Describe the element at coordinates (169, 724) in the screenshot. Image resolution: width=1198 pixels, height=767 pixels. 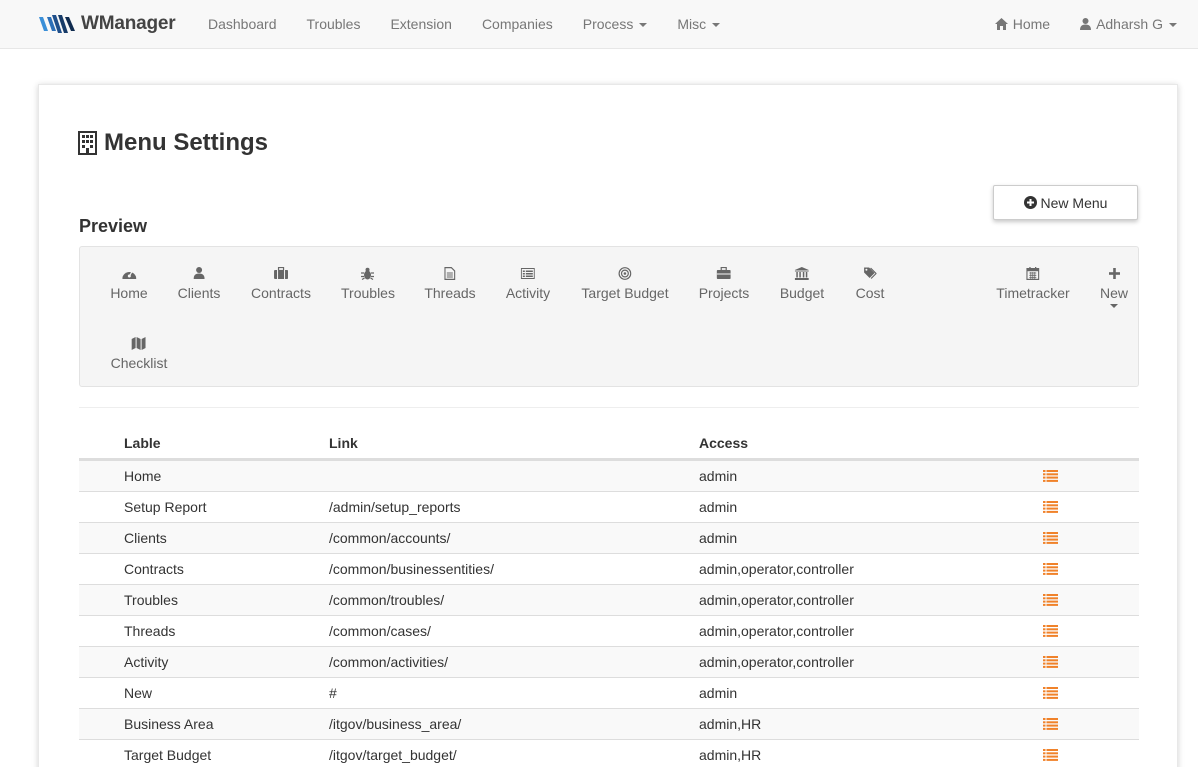
I see `row-label: Business Area` at that location.